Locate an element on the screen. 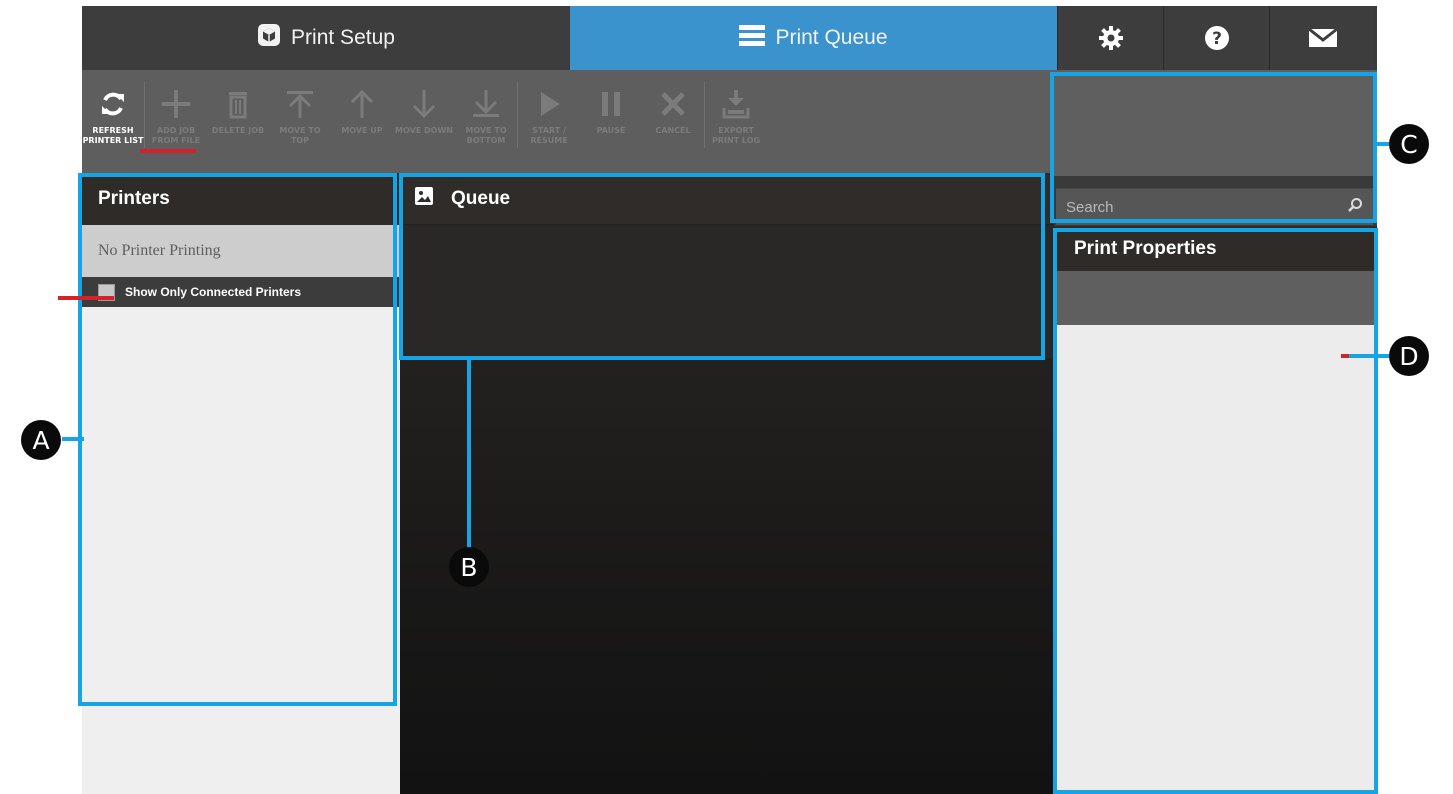 The width and height of the screenshot is (1453, 794). export-print-log-label: EXPORT PRINT LOG is located at coordinates (736, 135).